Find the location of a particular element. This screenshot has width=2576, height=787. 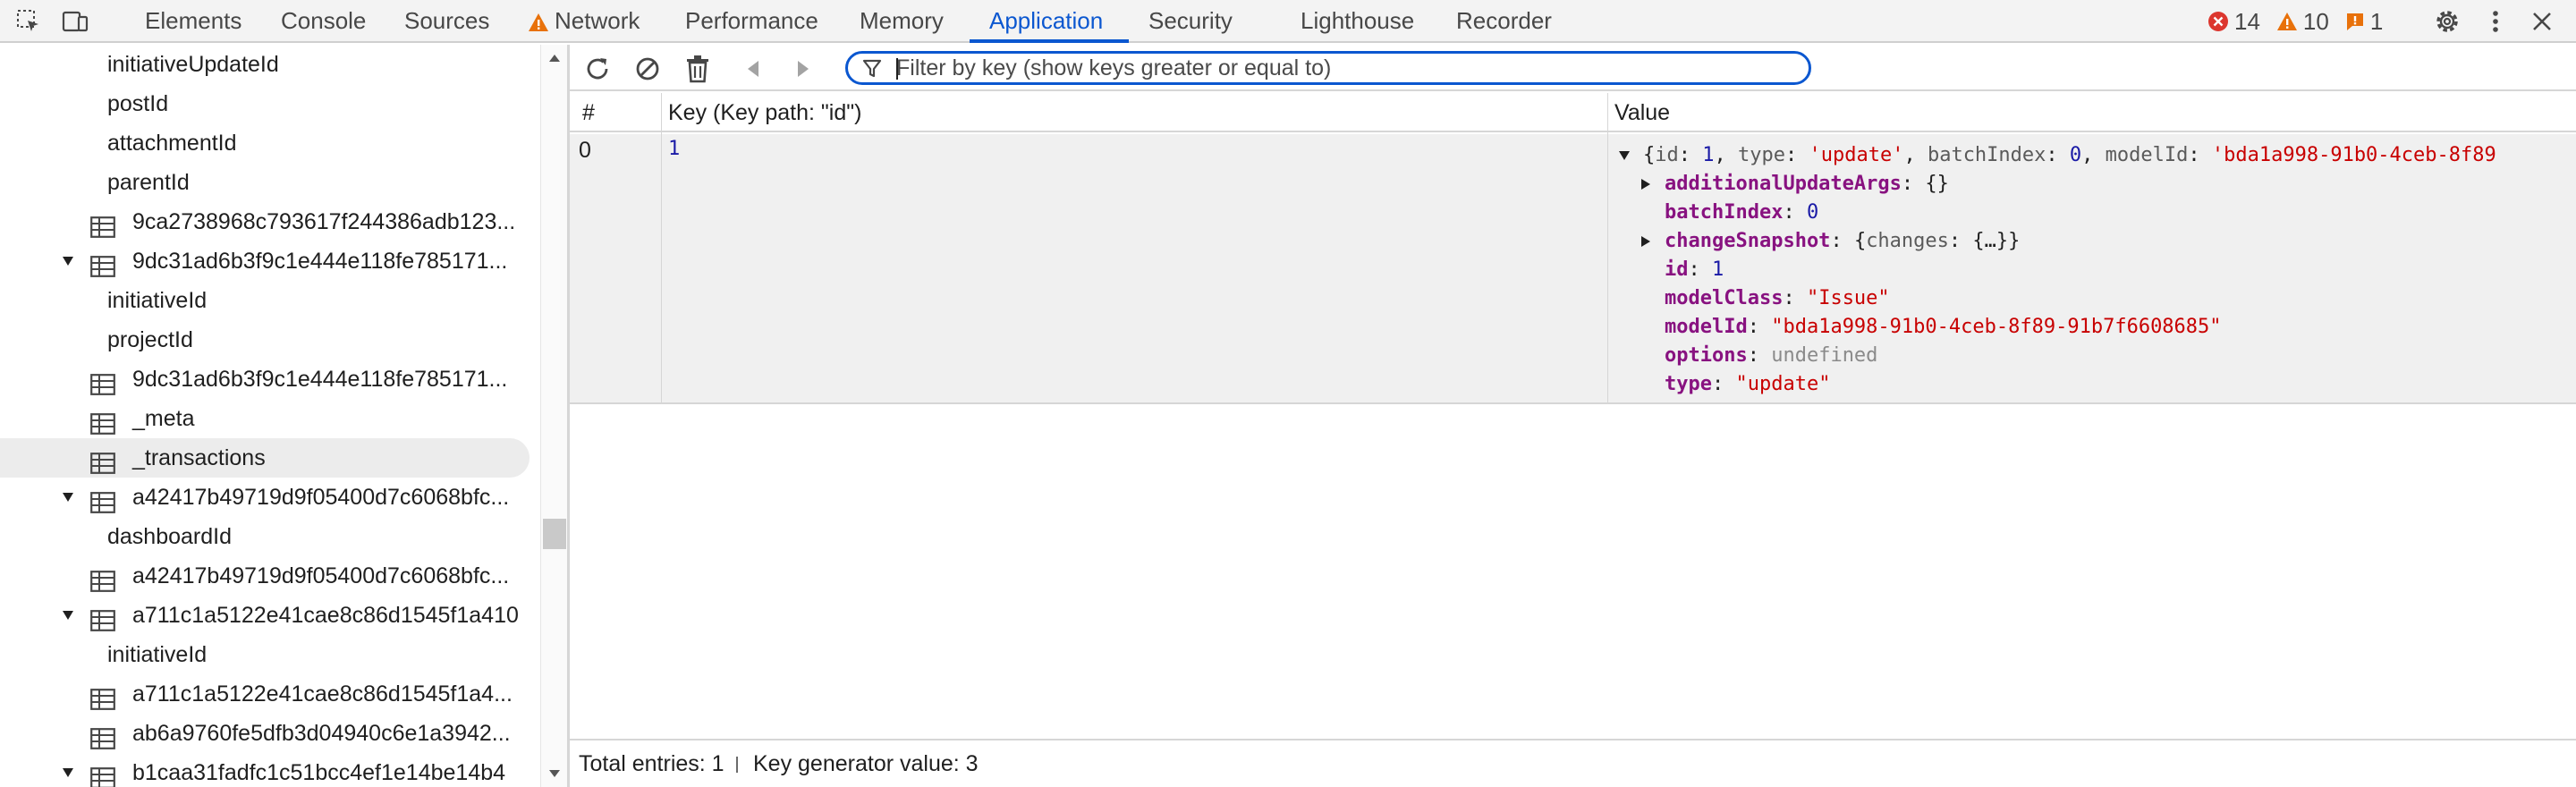

refresh-icon is located at coordinates (597, 69).